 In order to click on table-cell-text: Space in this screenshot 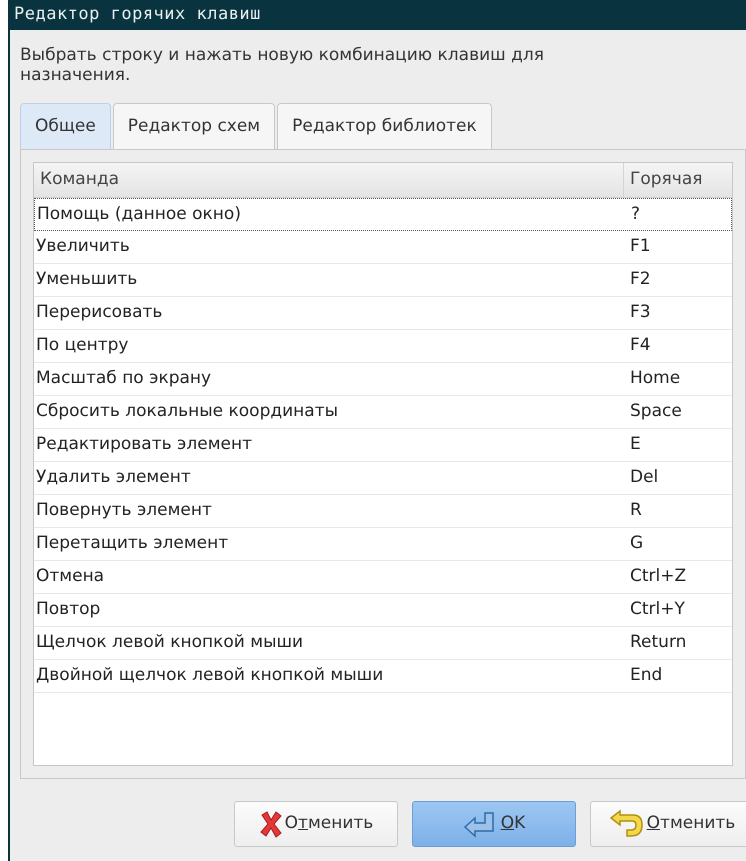, I will do `click(656, 412)`.